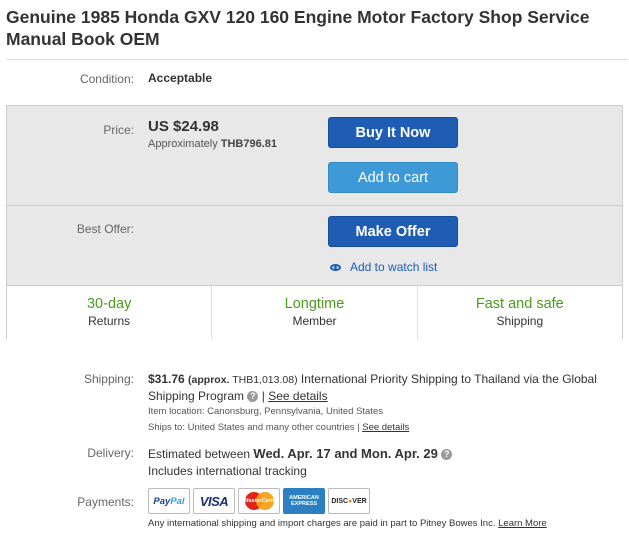  Describe the element at coordinates (109, 304) in the screenshot. I see `feature-returns-title: 30-day` at that location.